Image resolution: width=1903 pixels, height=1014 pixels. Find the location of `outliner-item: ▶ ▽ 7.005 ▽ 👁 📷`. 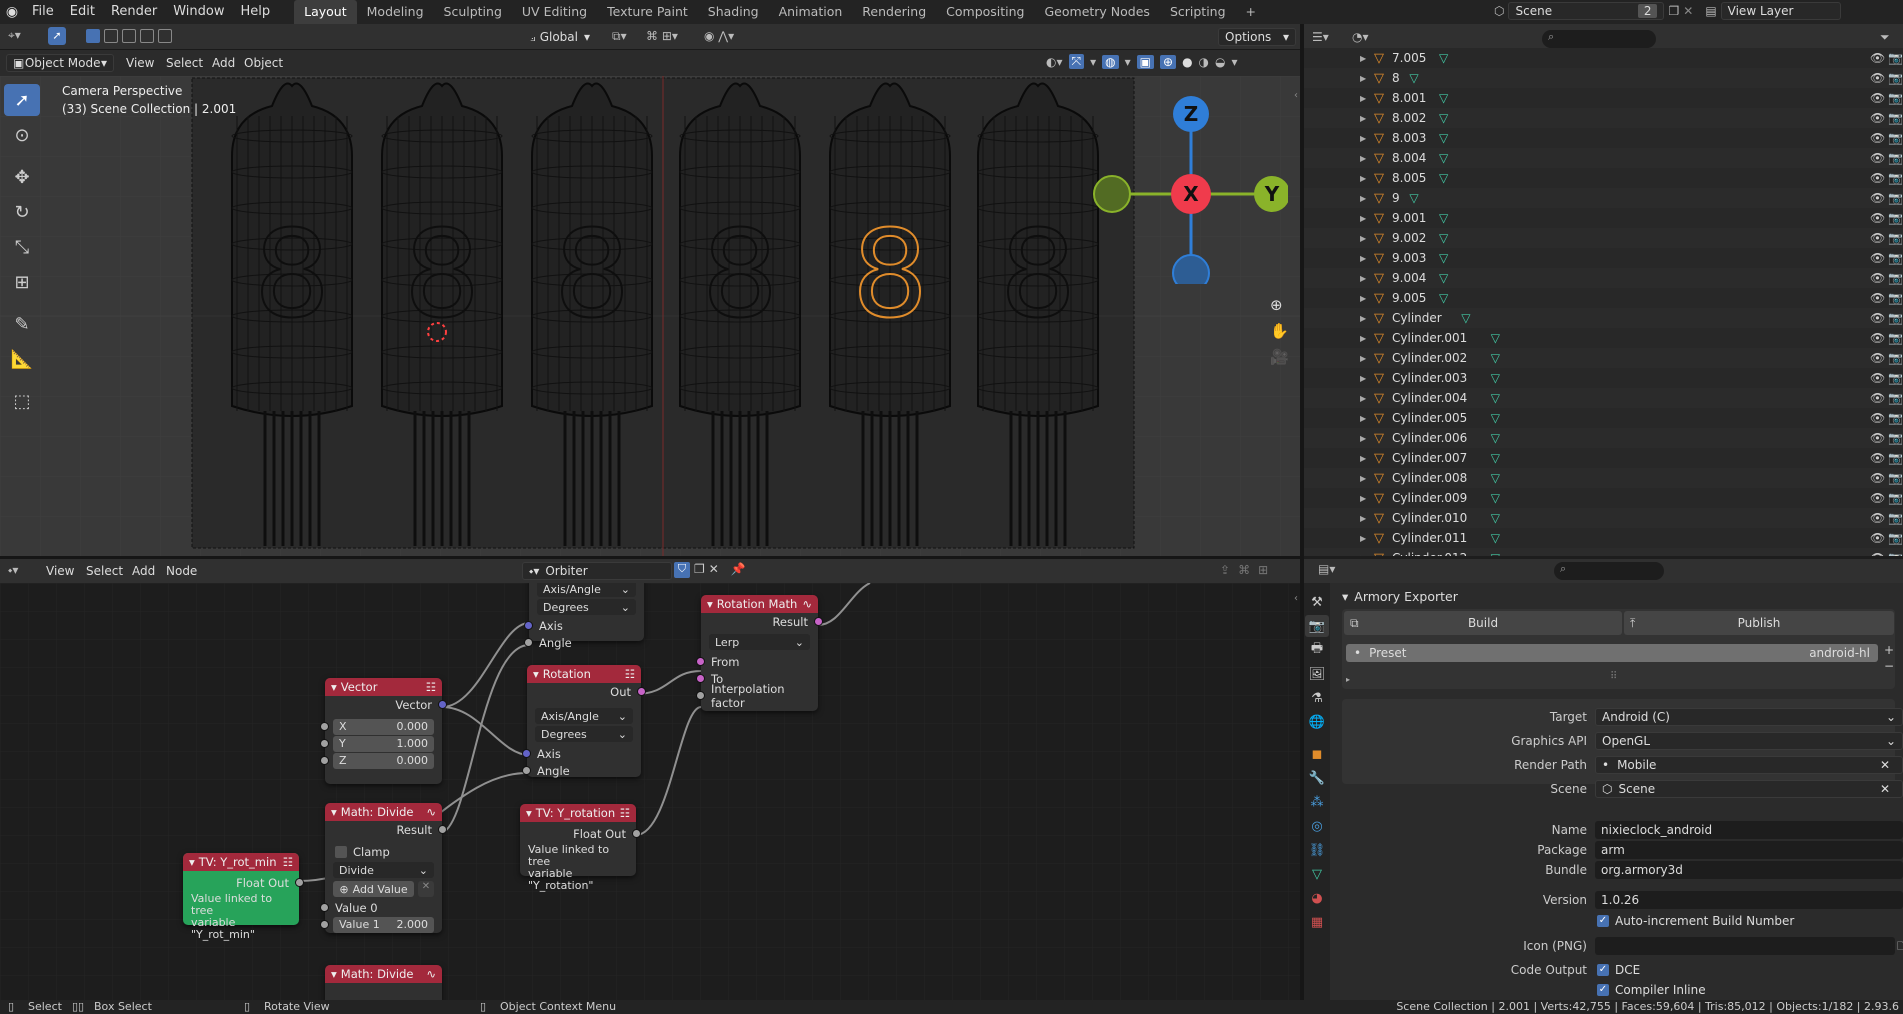

outliner-item: ▶ ▽ 7.005 ▽ 👁 📷 is located at coordinates (1603, 58).